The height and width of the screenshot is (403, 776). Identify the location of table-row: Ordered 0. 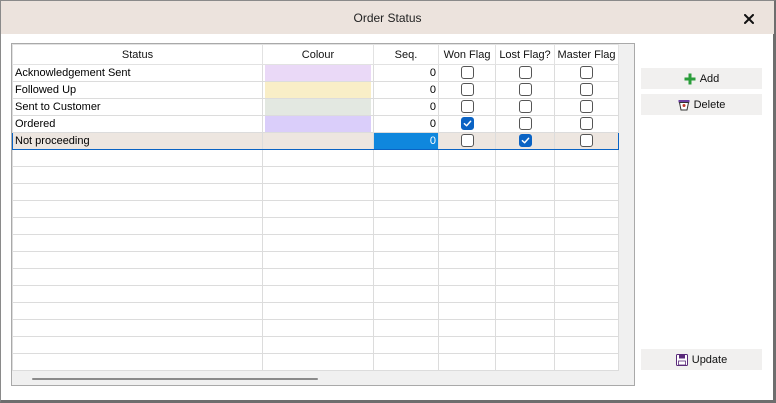
(315, 124).